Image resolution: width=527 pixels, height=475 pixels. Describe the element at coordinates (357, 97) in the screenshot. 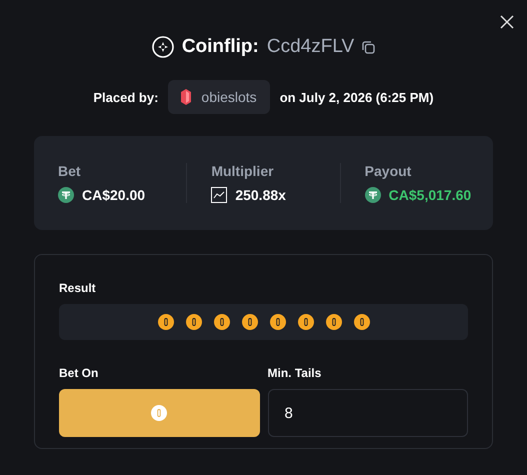

I see `placed-date: on July 2, 2026 (6:25 PM)` at that location.